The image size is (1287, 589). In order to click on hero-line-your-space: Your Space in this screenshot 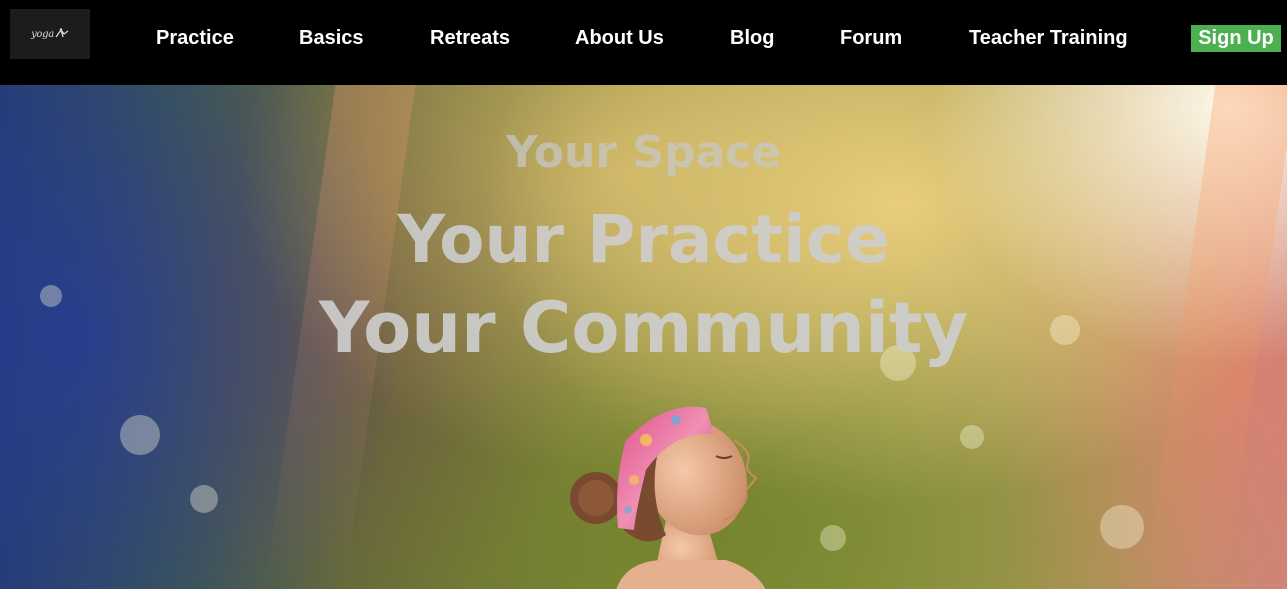, I will do `click(643, 152)`.